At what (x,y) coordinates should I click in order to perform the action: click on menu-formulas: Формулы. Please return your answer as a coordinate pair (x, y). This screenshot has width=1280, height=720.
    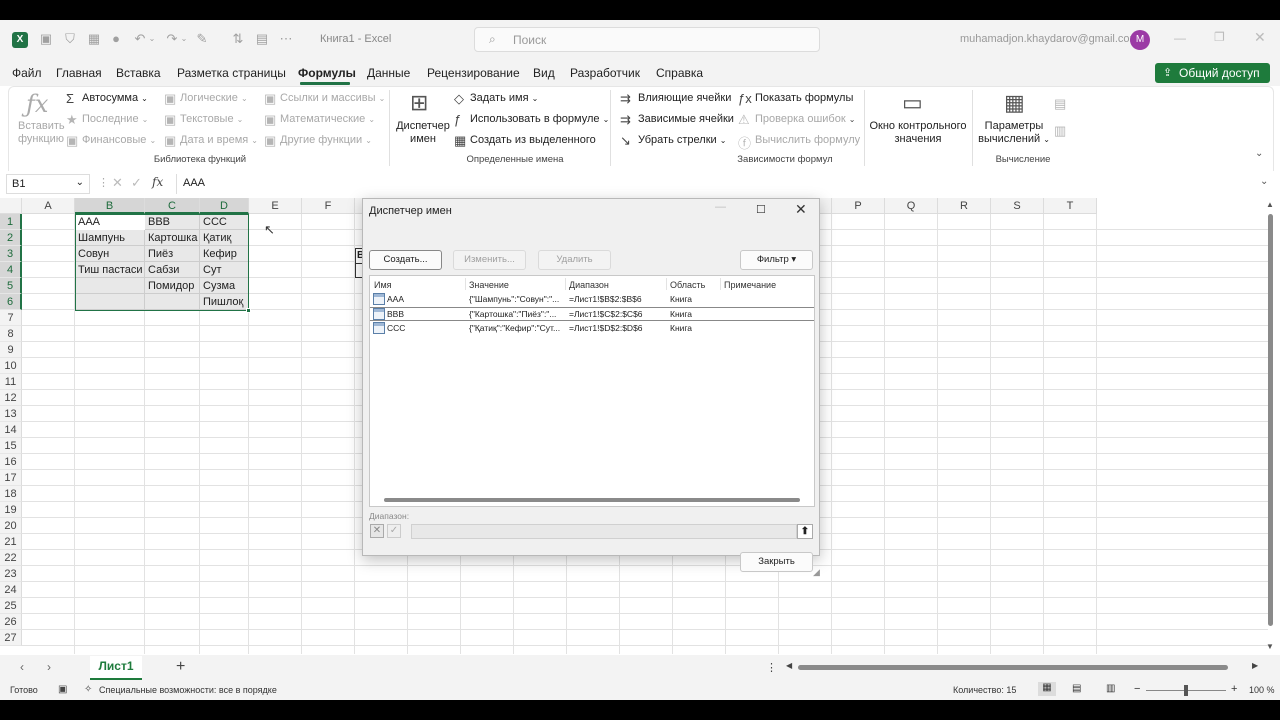
    Looking at the image, I should click on (327, 73).